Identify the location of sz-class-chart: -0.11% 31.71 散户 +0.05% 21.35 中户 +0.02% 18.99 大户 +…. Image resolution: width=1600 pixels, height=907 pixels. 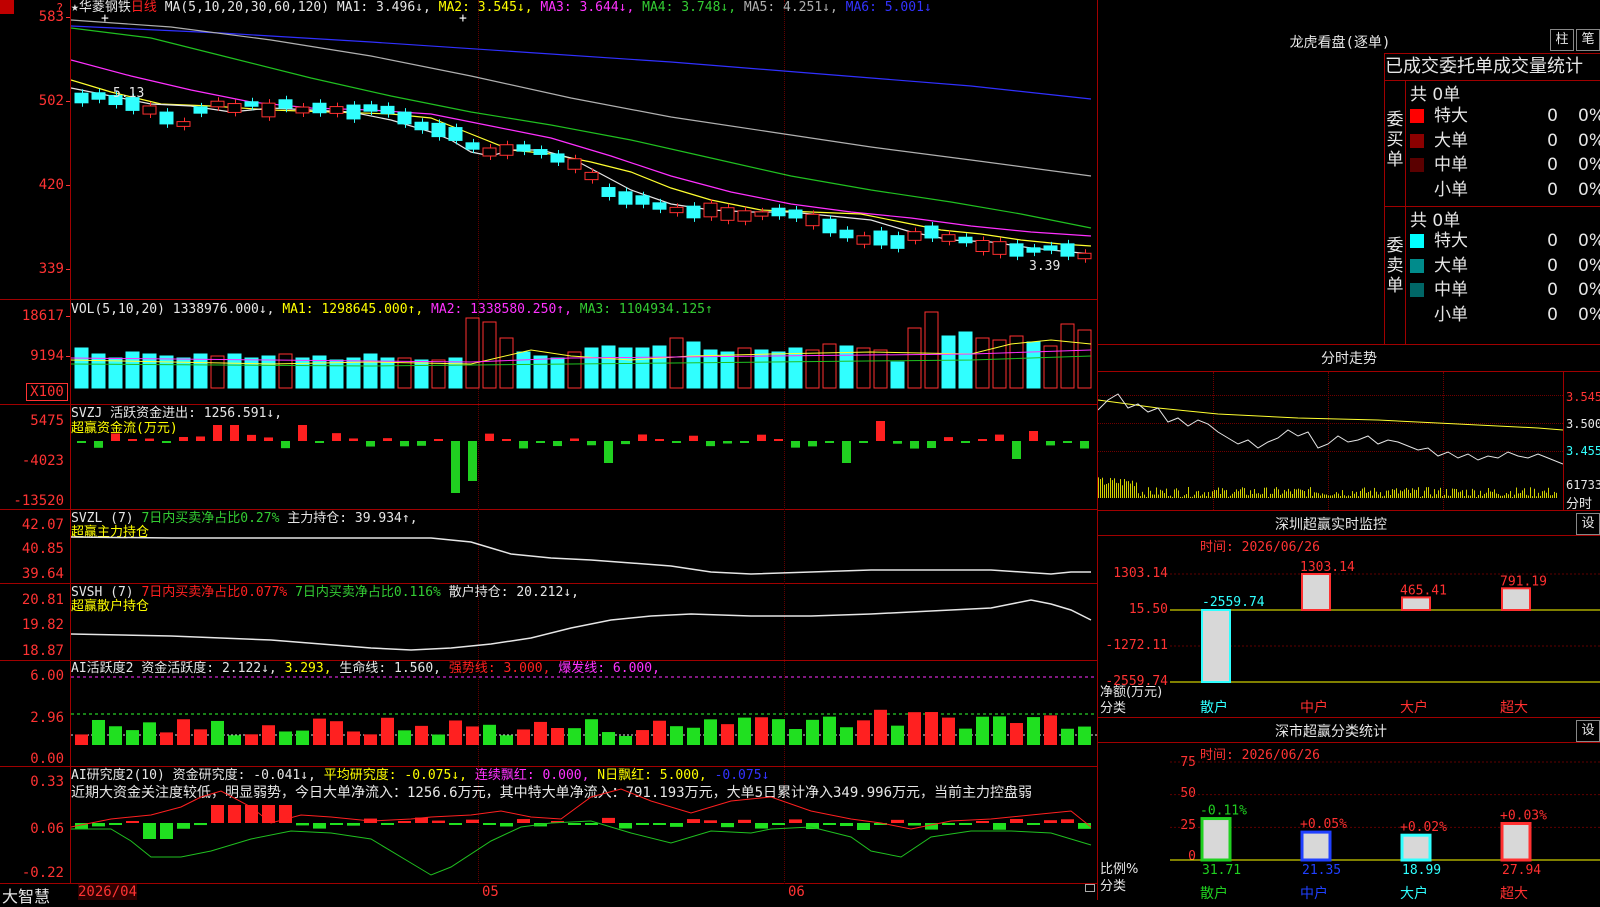
(1385, 826).